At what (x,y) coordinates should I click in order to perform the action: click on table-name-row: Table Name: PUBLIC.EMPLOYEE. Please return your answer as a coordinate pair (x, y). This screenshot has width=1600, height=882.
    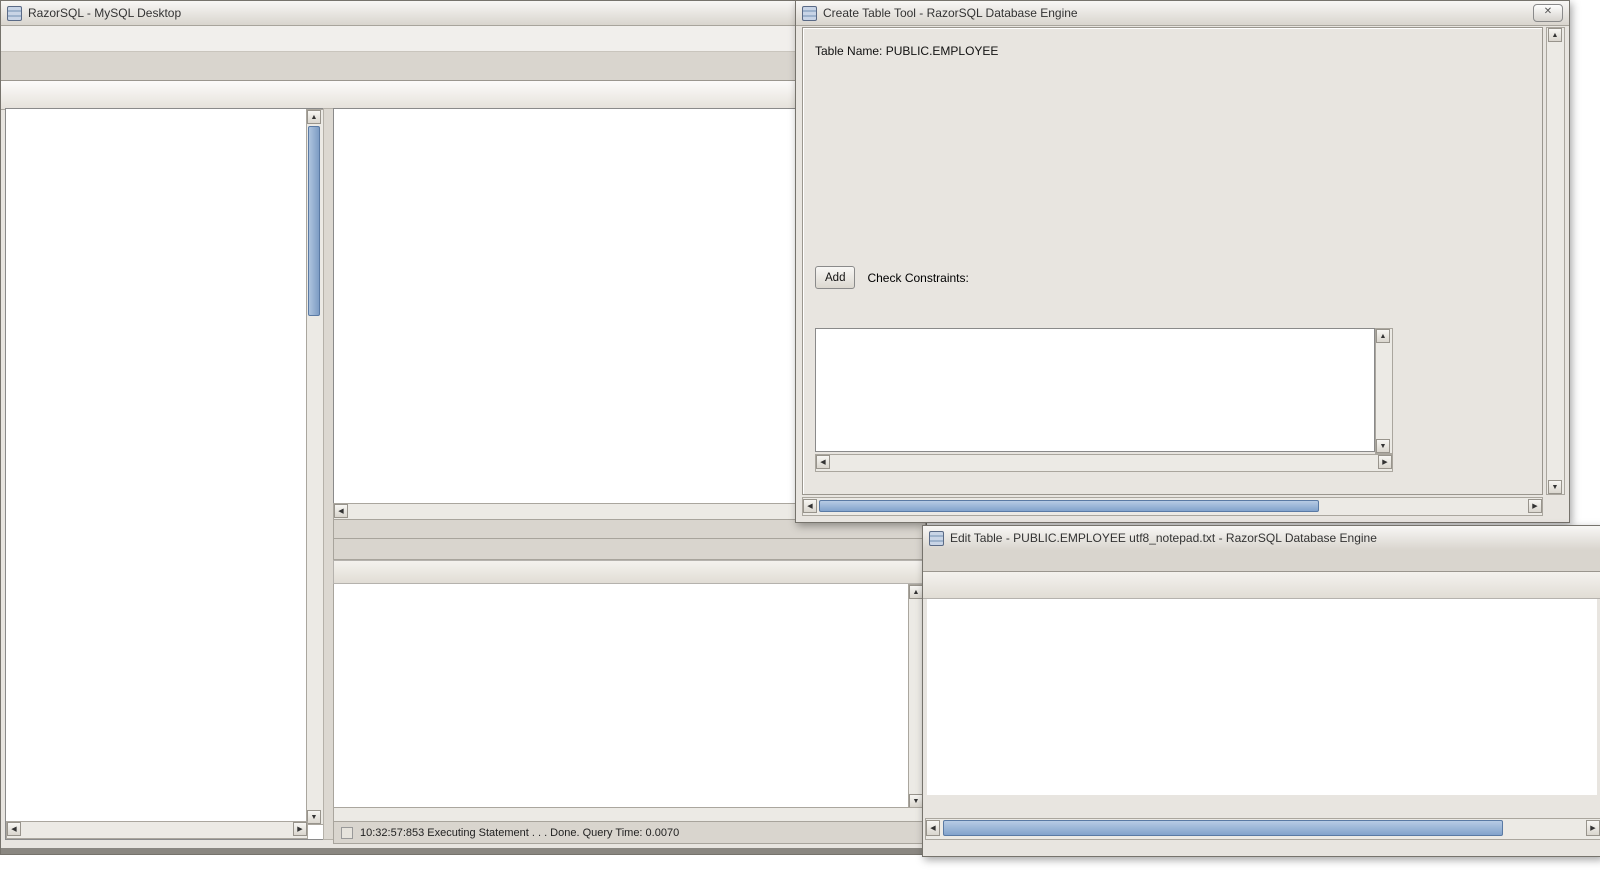
    Looking at the image, I should click on (906, 51).